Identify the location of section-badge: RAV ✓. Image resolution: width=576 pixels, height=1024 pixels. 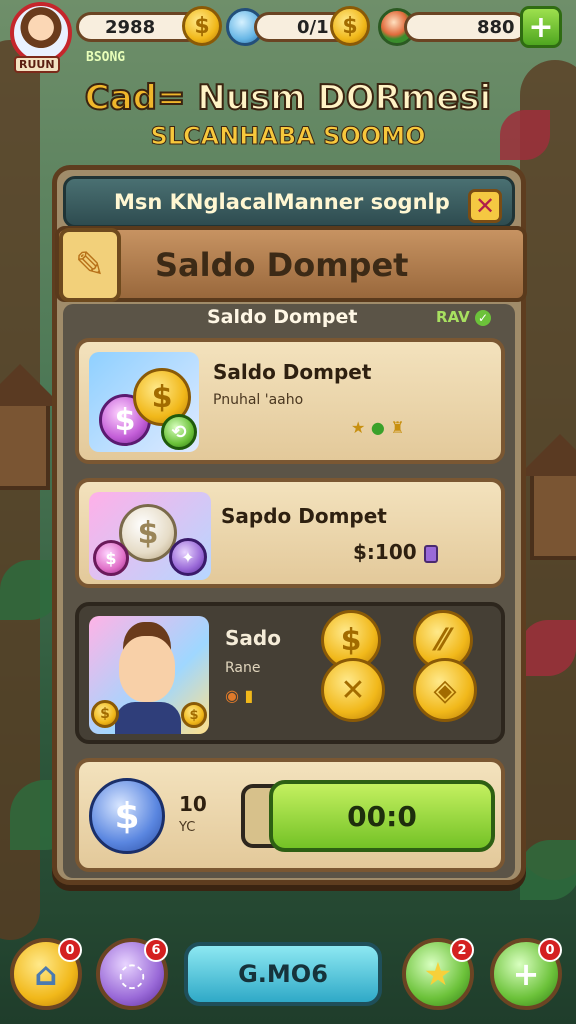
(463, 317).